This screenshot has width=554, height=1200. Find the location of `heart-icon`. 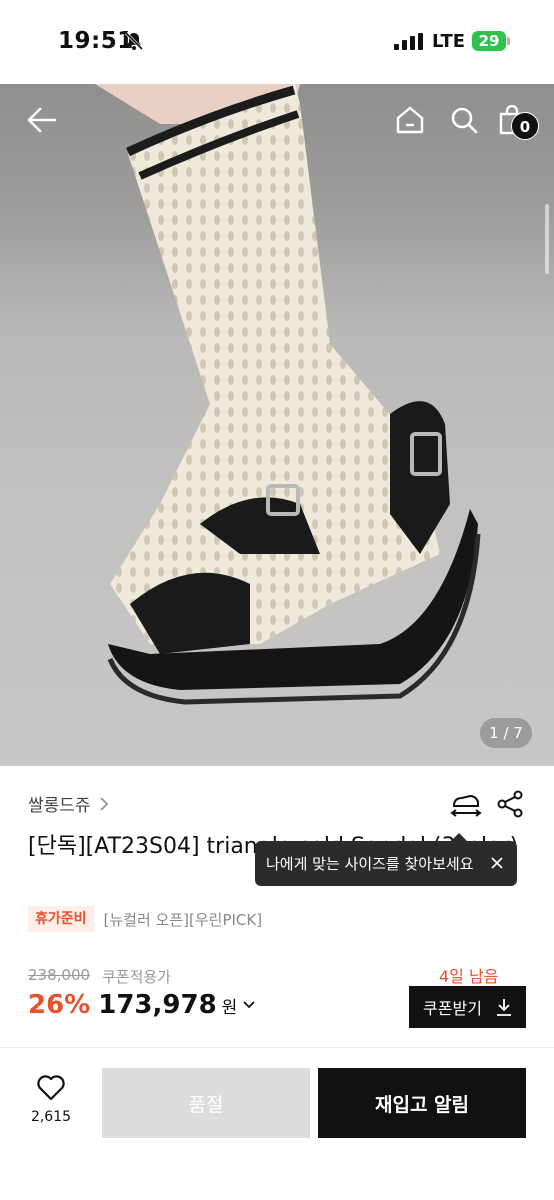

heart-icon is located at coordinates (51, 1088).